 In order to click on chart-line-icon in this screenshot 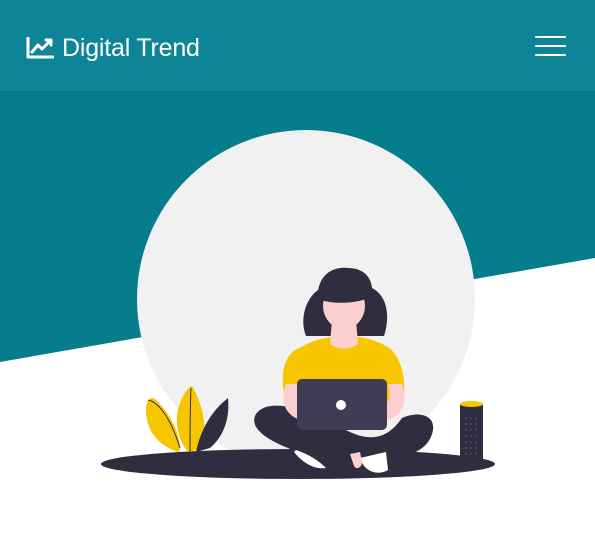, I will do `click(40, 48)`.